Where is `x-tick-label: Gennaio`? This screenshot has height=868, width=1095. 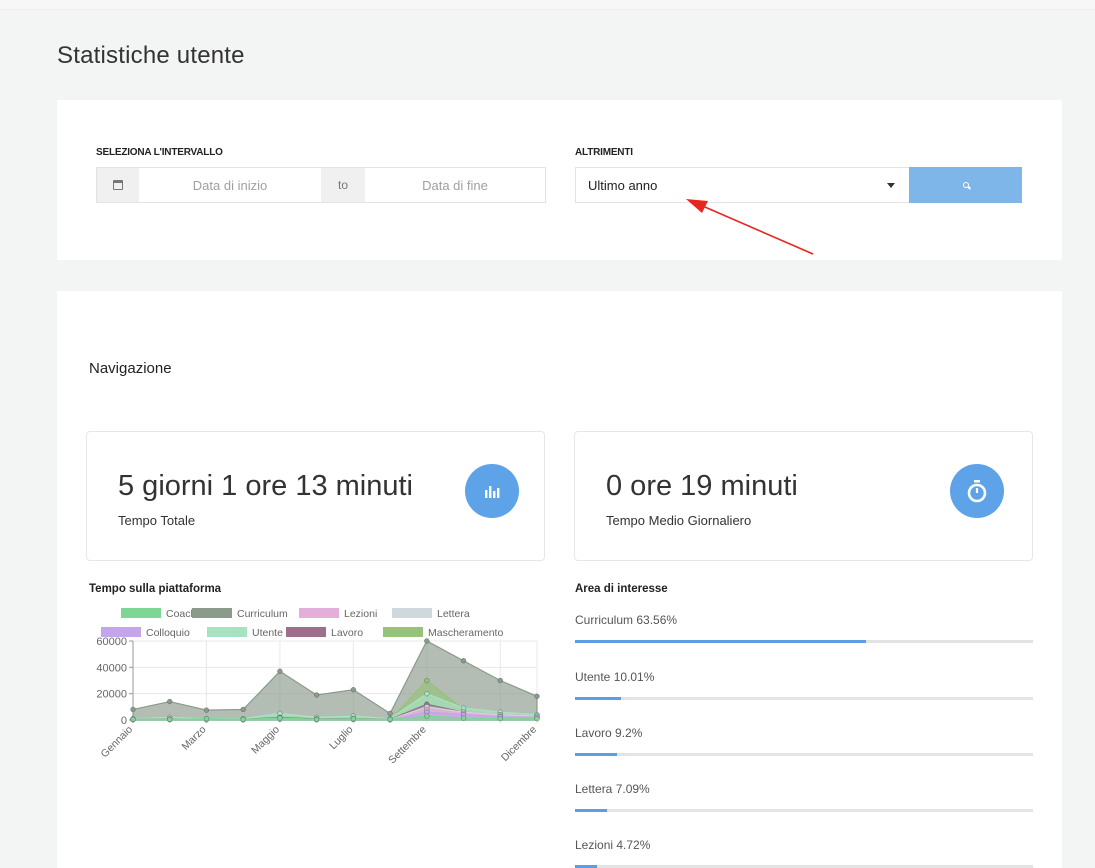 x-tick-label: Gennaio is located at coordinates (117, 742).